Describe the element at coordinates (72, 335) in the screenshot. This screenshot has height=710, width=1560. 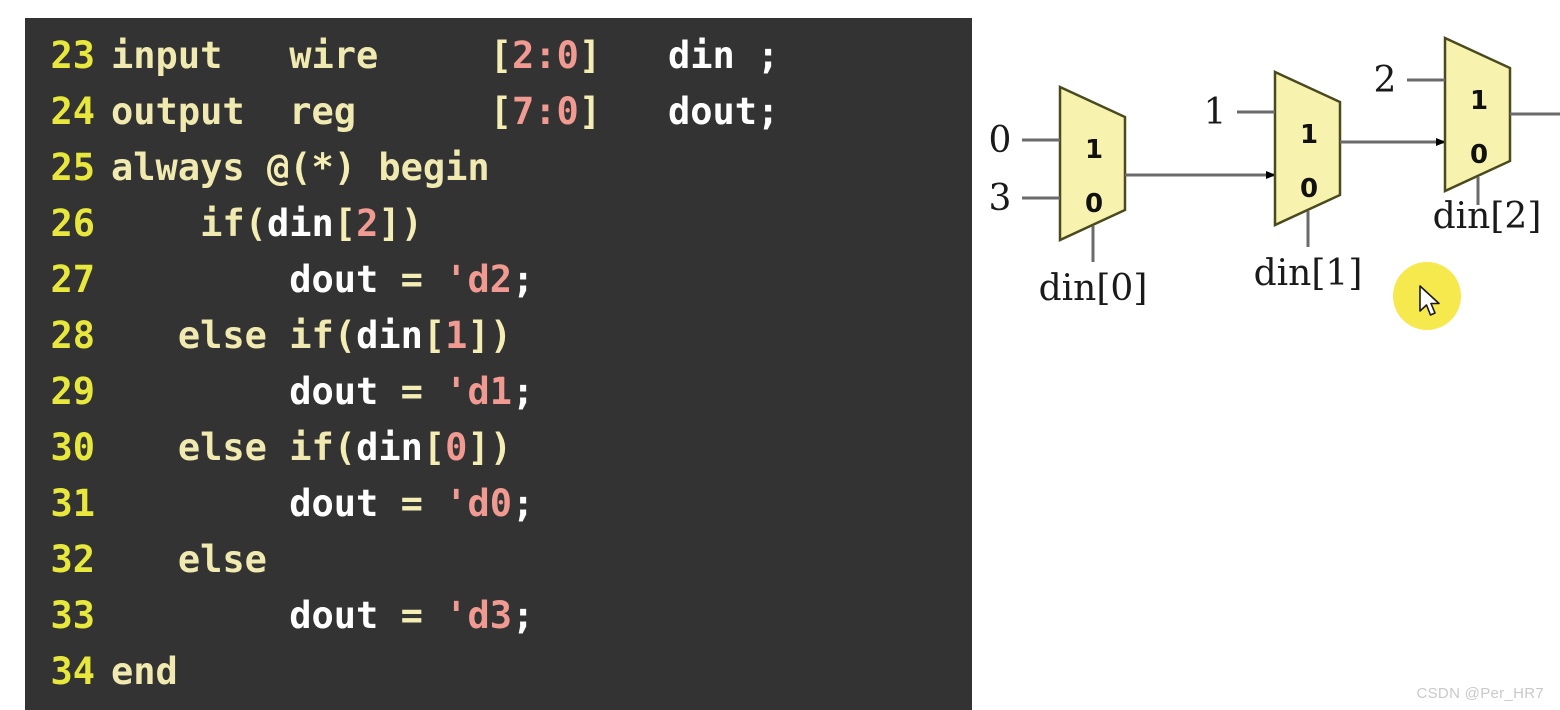
I see `code-line-number: 28` at that location.